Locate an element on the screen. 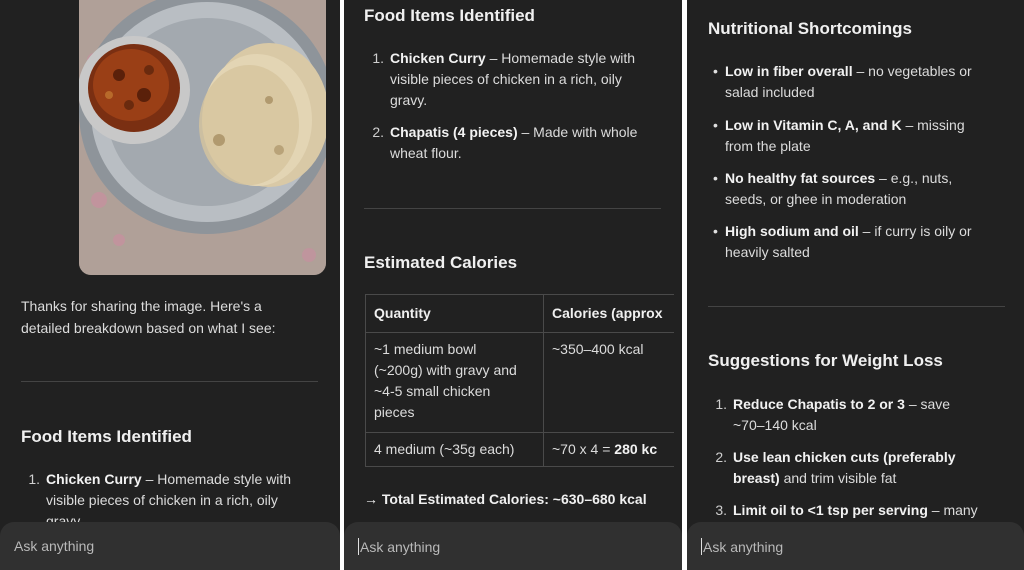  item-desc: – many is located at coordinates (952, 510).